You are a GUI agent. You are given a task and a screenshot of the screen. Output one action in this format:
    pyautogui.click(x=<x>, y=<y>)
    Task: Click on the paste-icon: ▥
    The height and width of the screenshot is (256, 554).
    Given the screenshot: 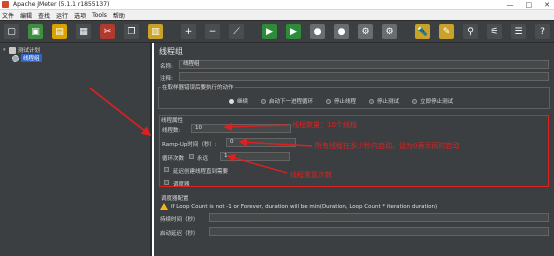 What is the action you would take?
    pyautogui.click(x=155, y=31)
    